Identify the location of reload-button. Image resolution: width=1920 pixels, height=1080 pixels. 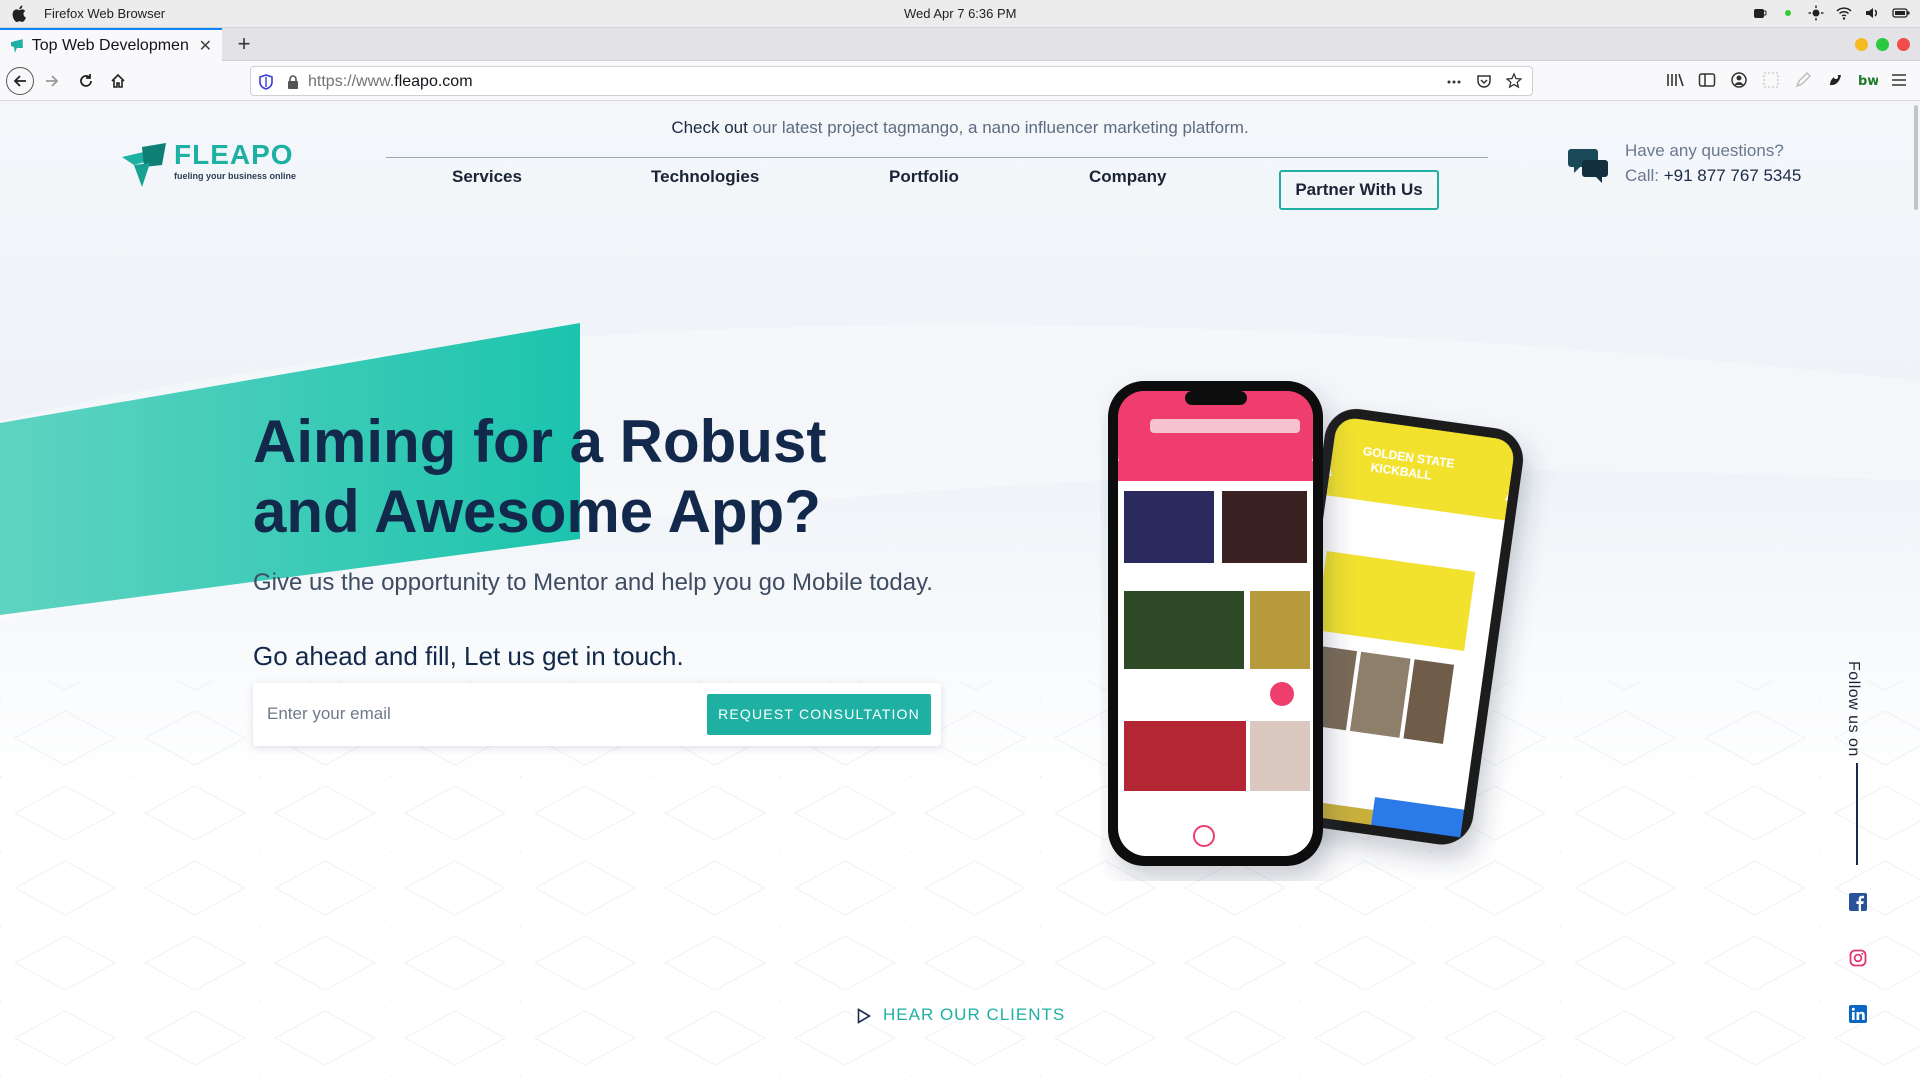
(86, 81).